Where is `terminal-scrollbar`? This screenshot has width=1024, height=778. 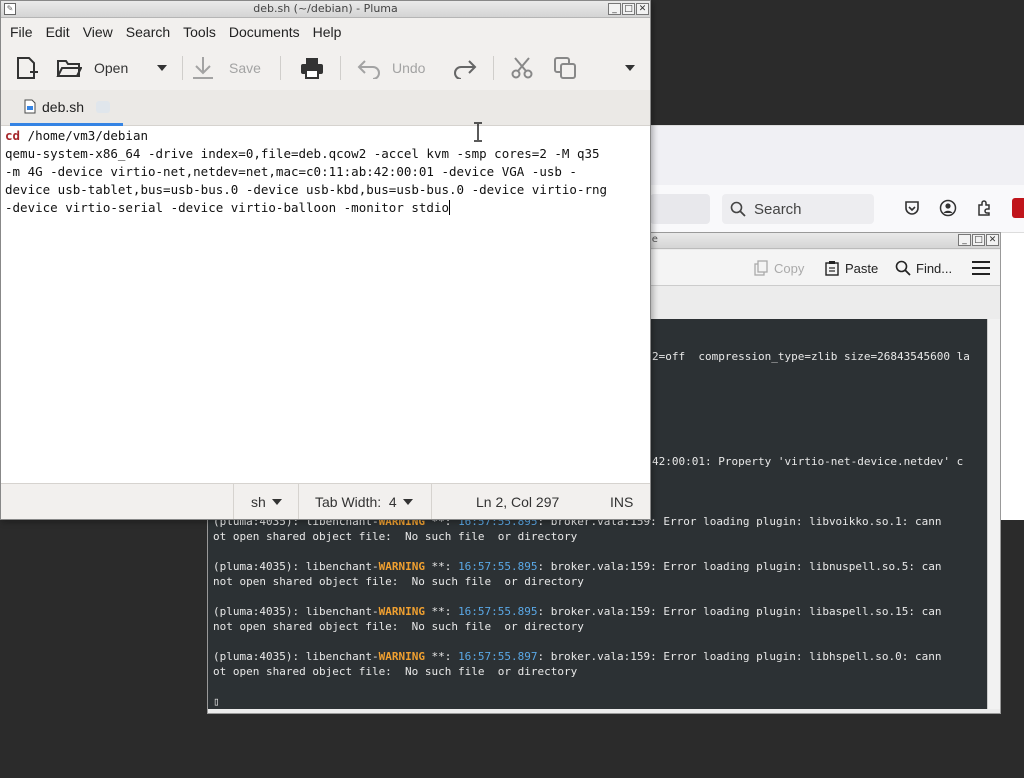
terminal-scrollbar is located at coordinates (993, 514).